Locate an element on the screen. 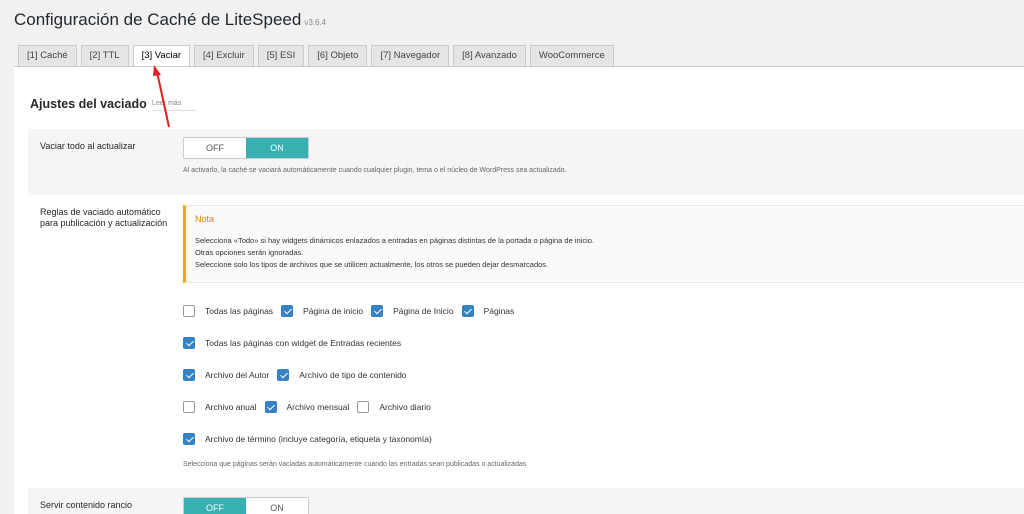 This screenshot has height=514, width=1024. purge-all-on-upgrade-label: Vaciar todo al actualizar is located at coordinates (88, 146).